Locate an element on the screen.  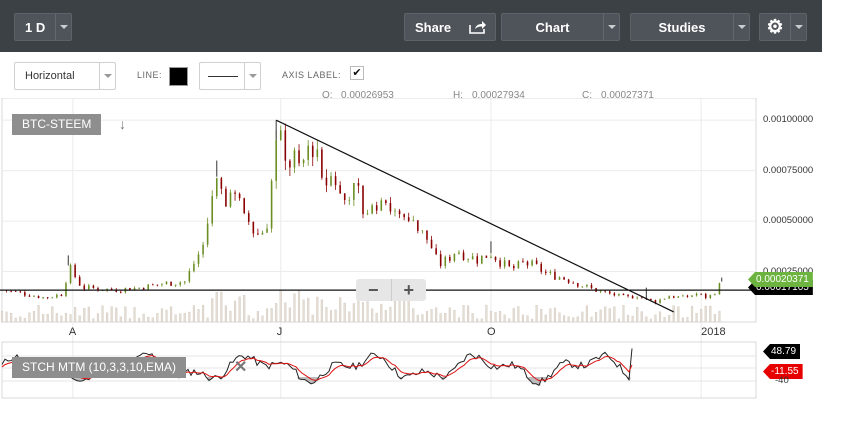
close-label: C: is located at coordinates (587, 94).